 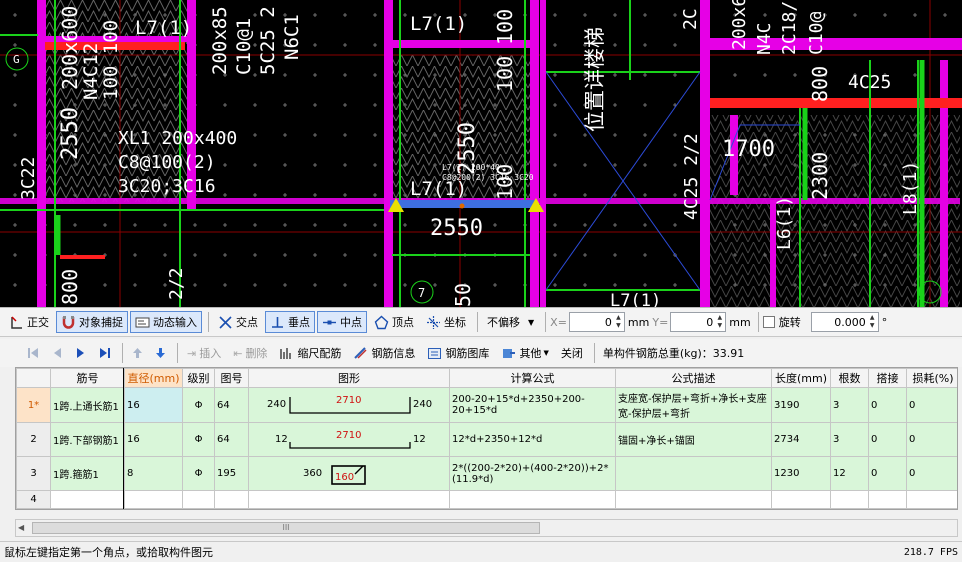 I want to click on rotate-input: 0.000 ▲ ▼, so click(x=844, y=322).